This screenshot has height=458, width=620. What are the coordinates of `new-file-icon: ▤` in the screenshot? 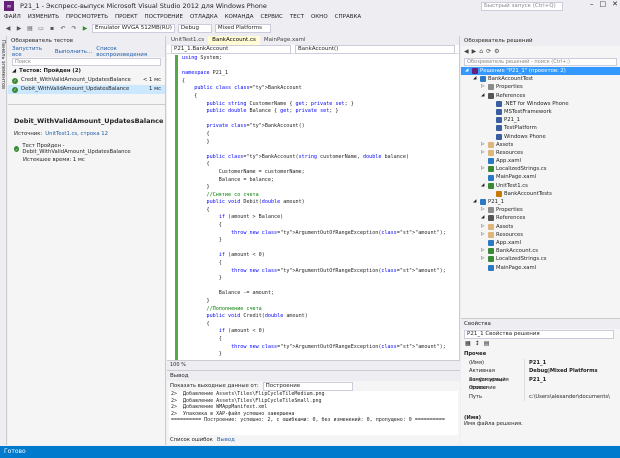 It's located at (30, 28).